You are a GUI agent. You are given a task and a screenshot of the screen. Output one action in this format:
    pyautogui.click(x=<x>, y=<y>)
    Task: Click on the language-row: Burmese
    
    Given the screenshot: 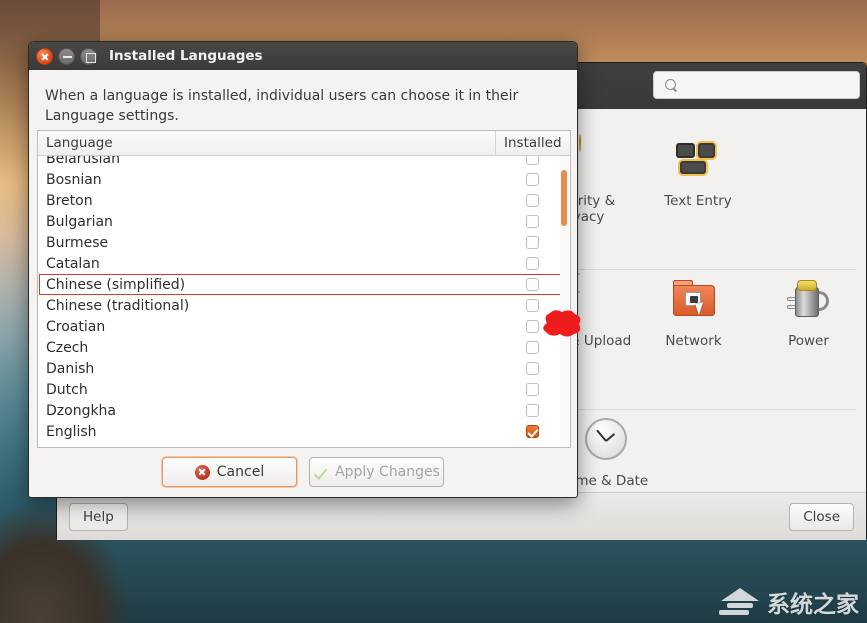 What is the action you would take?
    pyautogui.click(x=304, y=242)
    